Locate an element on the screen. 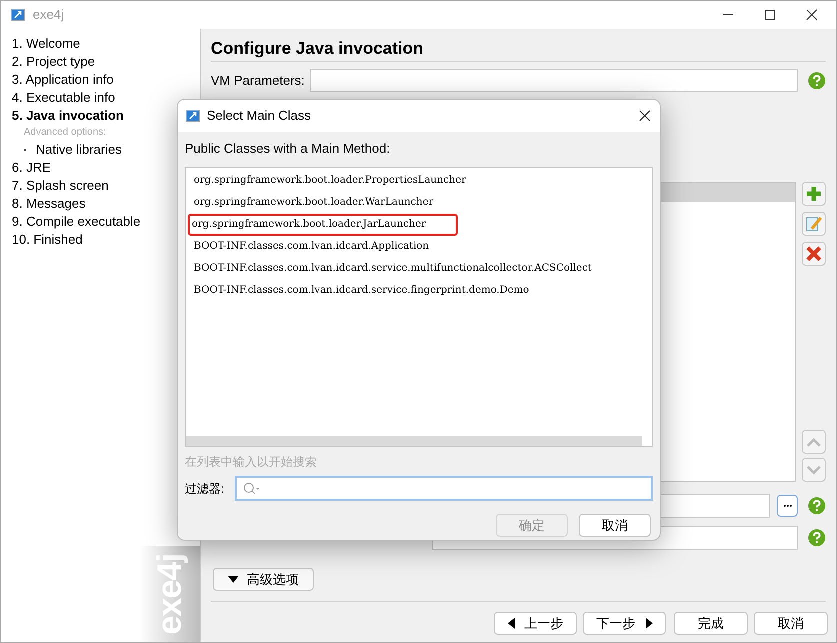 The height and width of the screenshot is (643, 837). page-title: Configure Java invocation is located at coordinates (518, 45).